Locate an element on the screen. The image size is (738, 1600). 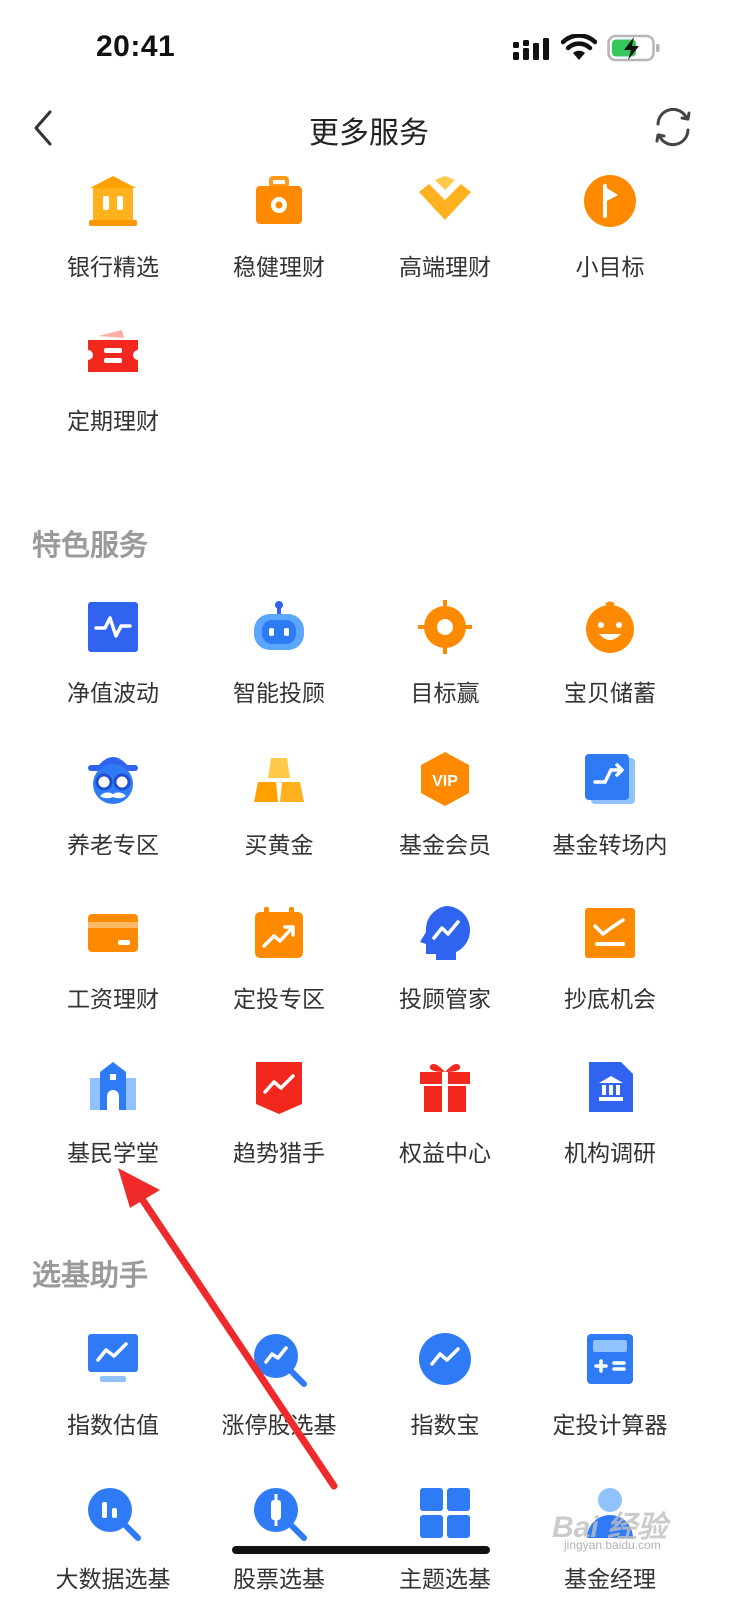
institution-icon is located at coordinates (611, 1087).